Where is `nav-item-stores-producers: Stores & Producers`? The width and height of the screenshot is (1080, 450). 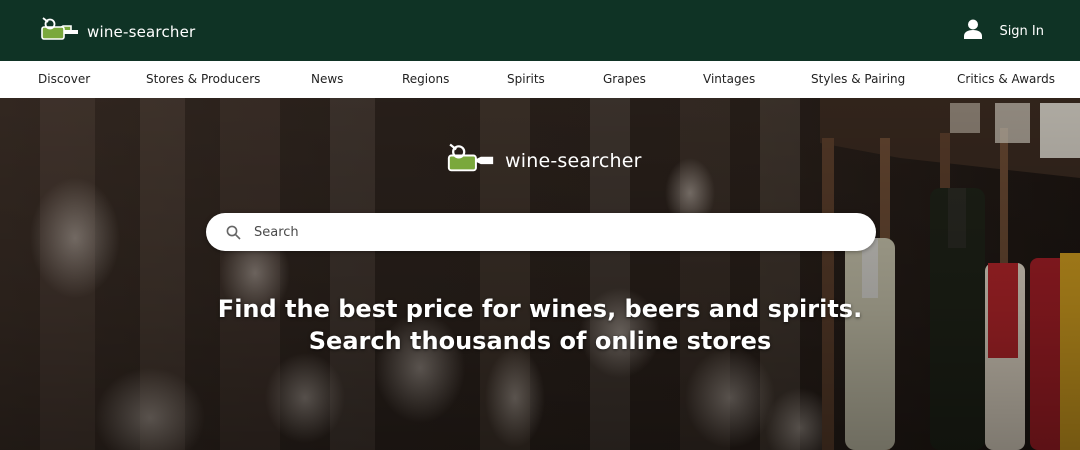 nav-item-stores-producers: Stores & Producers is located at coordinates (203, 79).